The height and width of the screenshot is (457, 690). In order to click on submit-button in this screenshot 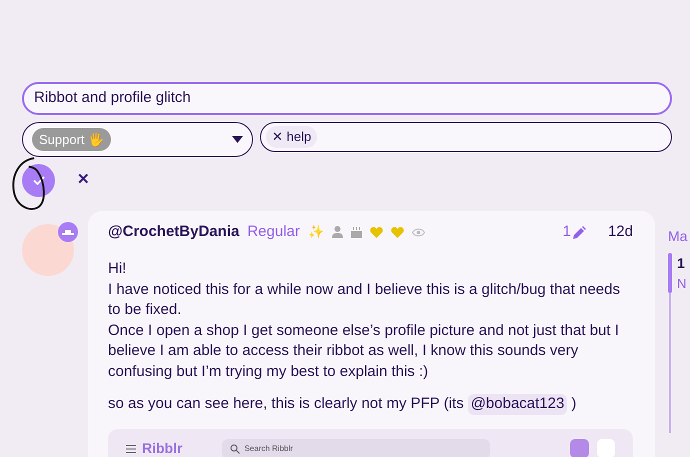, I will do `click(38, 180)`.